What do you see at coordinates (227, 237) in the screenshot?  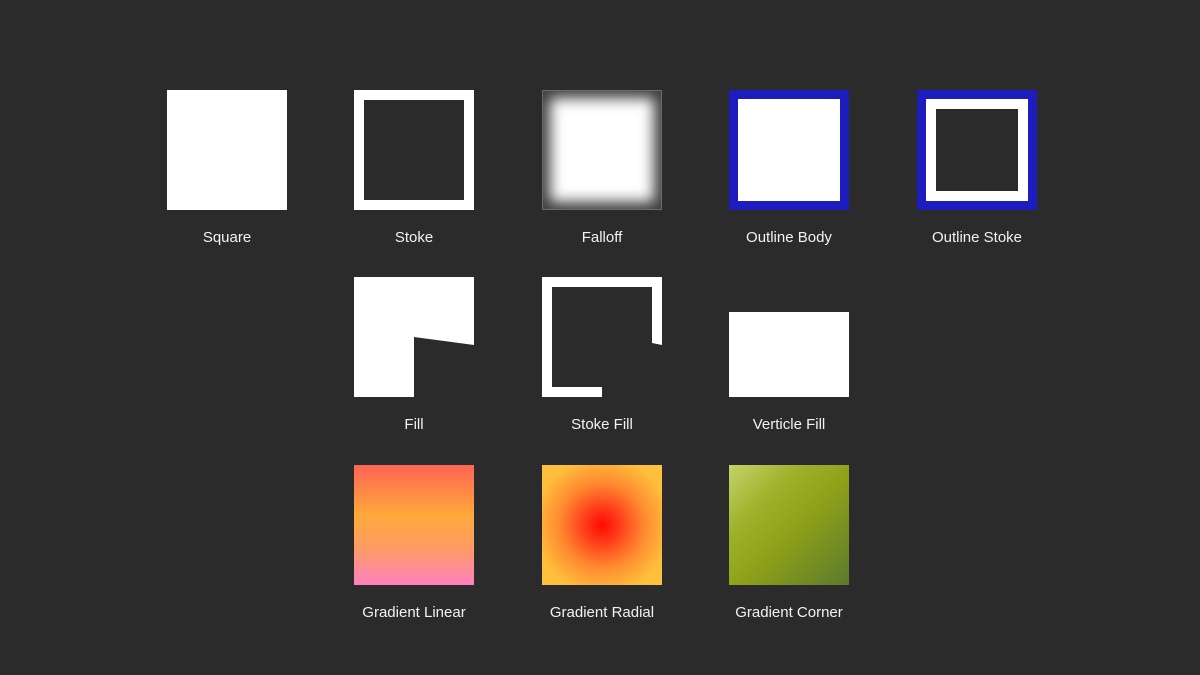 I see `square-label: Square` at bounding box center [227, 237].